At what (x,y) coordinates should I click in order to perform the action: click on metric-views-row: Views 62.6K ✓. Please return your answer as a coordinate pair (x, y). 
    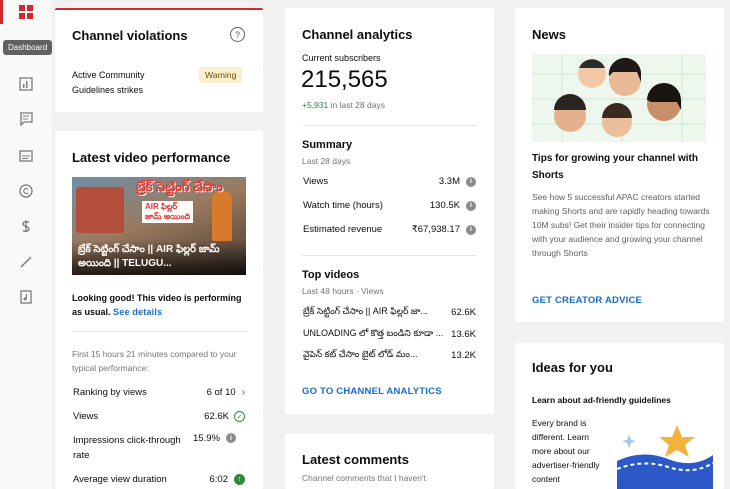
    Looking at the image, I should click on (159, 416).